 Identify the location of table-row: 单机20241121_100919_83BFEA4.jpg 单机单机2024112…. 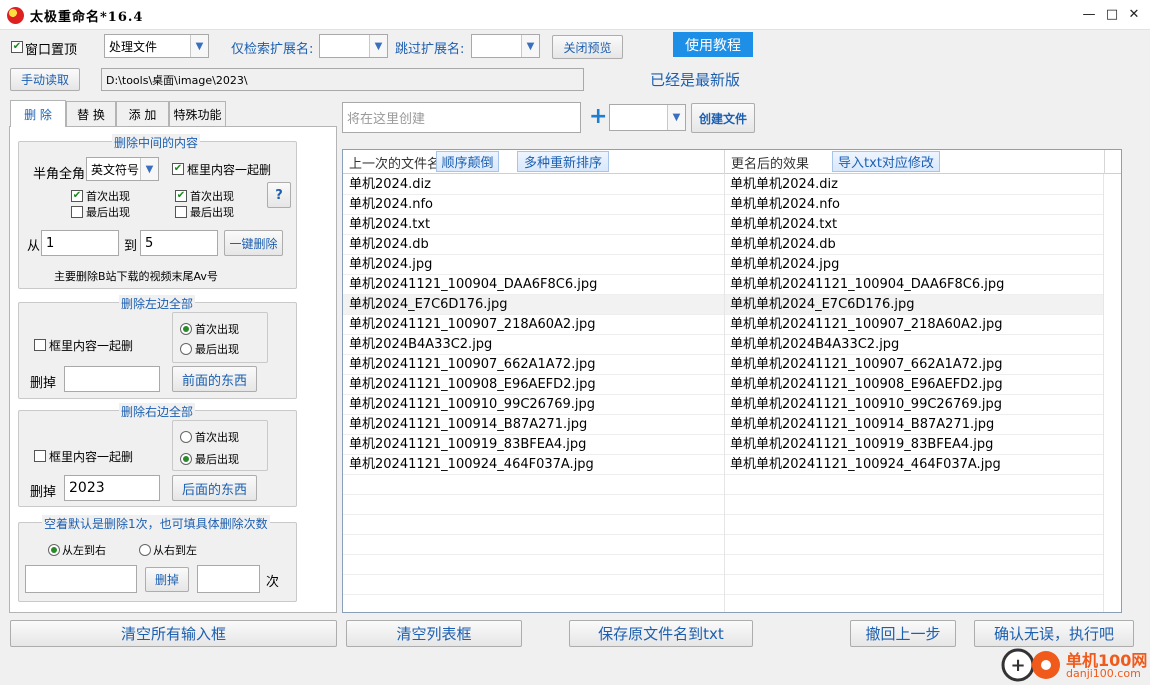
(723, 445).